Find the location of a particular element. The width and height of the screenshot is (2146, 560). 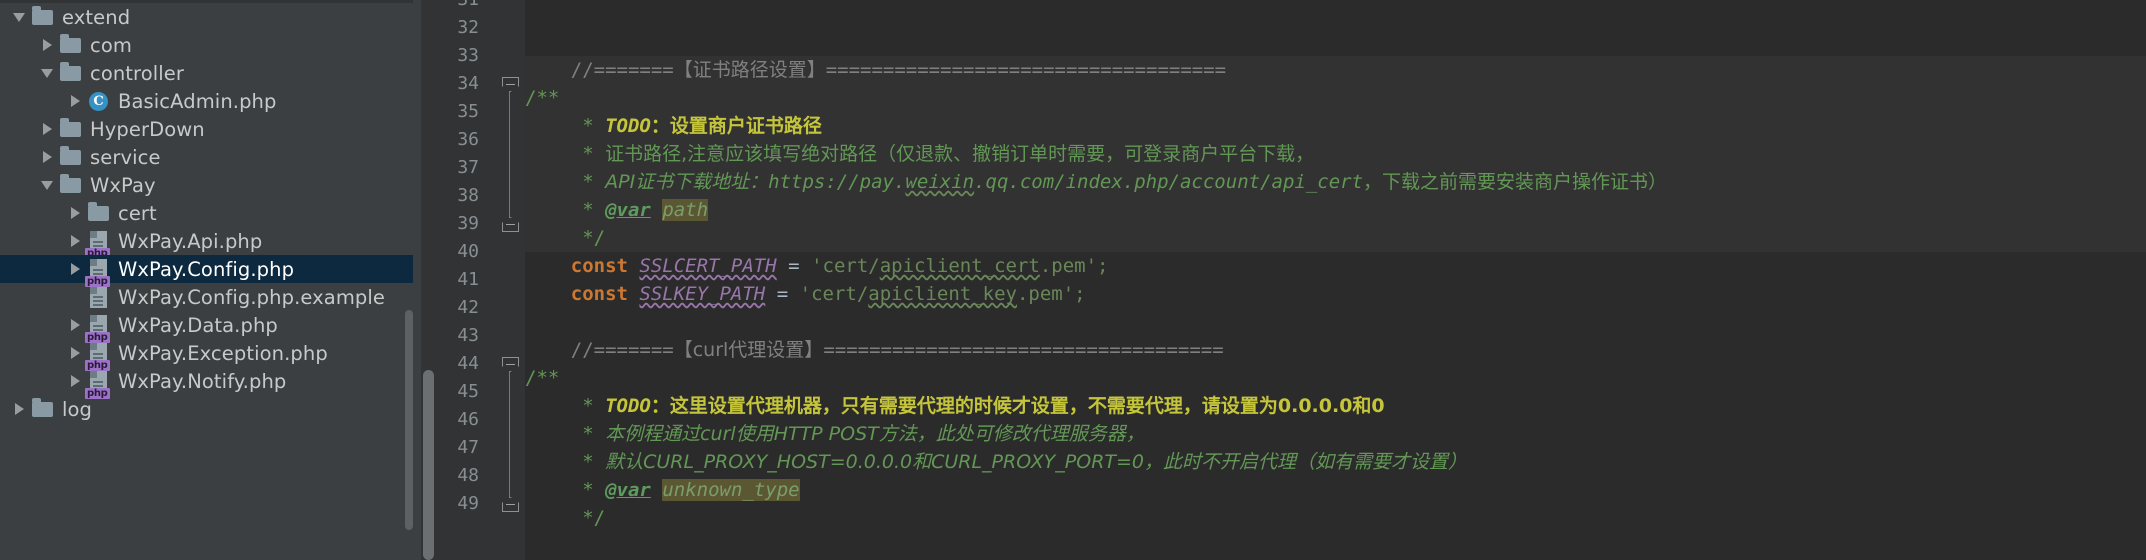

tree-item-basicadmin-php: C BasicAdmin.php is located at coordinates (206, 101).